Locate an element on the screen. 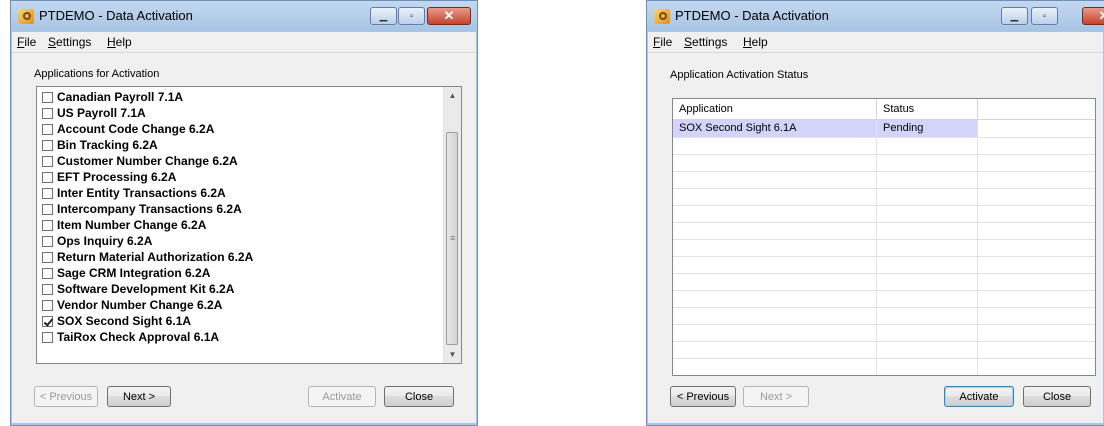 This screenshot has width=1104, height=426. list-item-label: US Payroll 7.1A is located at coordinates (101, 113).